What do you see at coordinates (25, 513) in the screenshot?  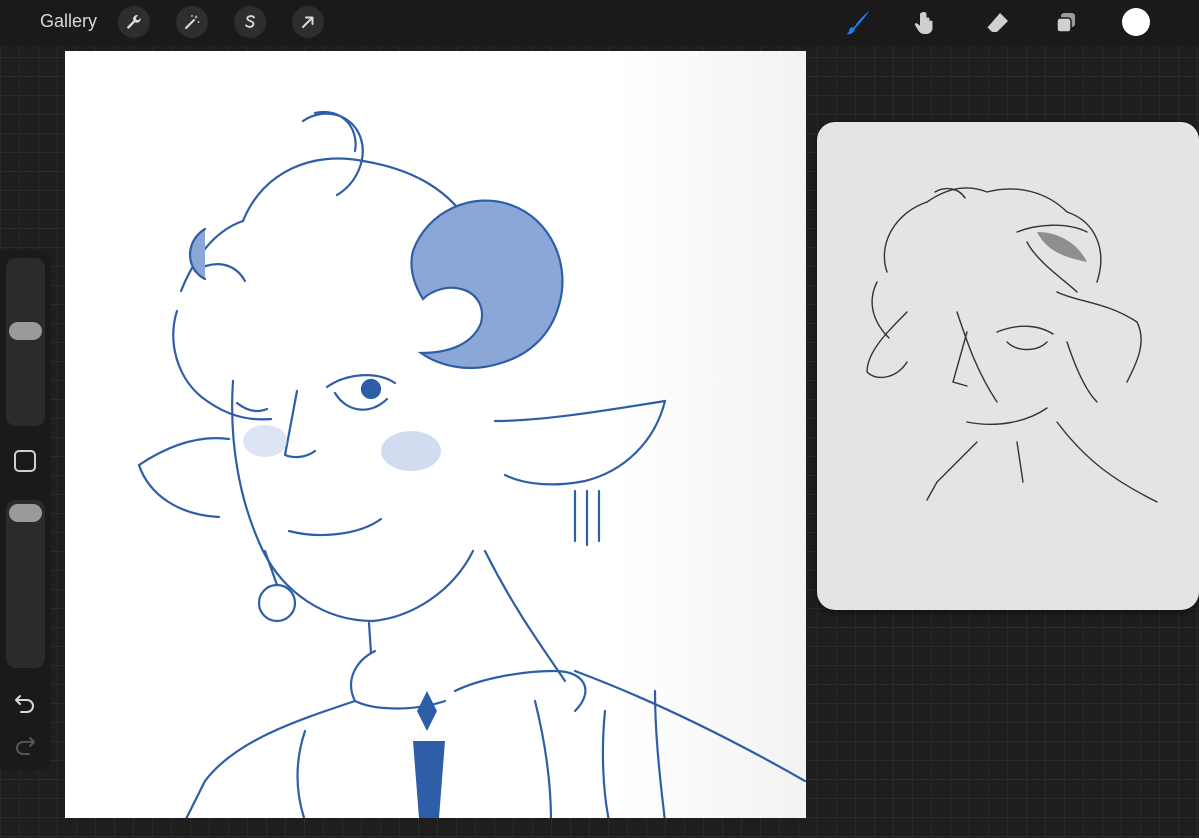 I see `opacity-thumb` at bounding box center [25, 513].